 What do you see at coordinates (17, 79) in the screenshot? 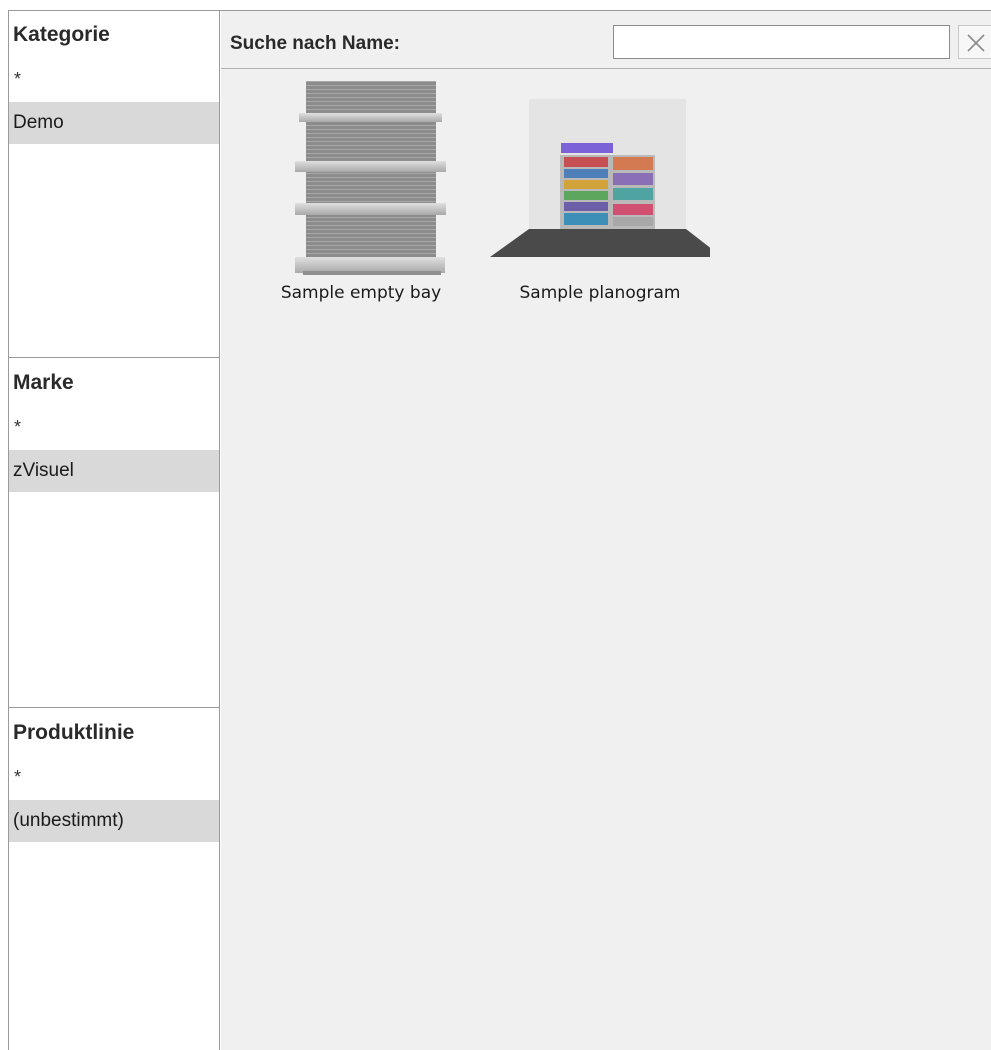
I see `category-filter-all: *` at bounding box center [17, 79].